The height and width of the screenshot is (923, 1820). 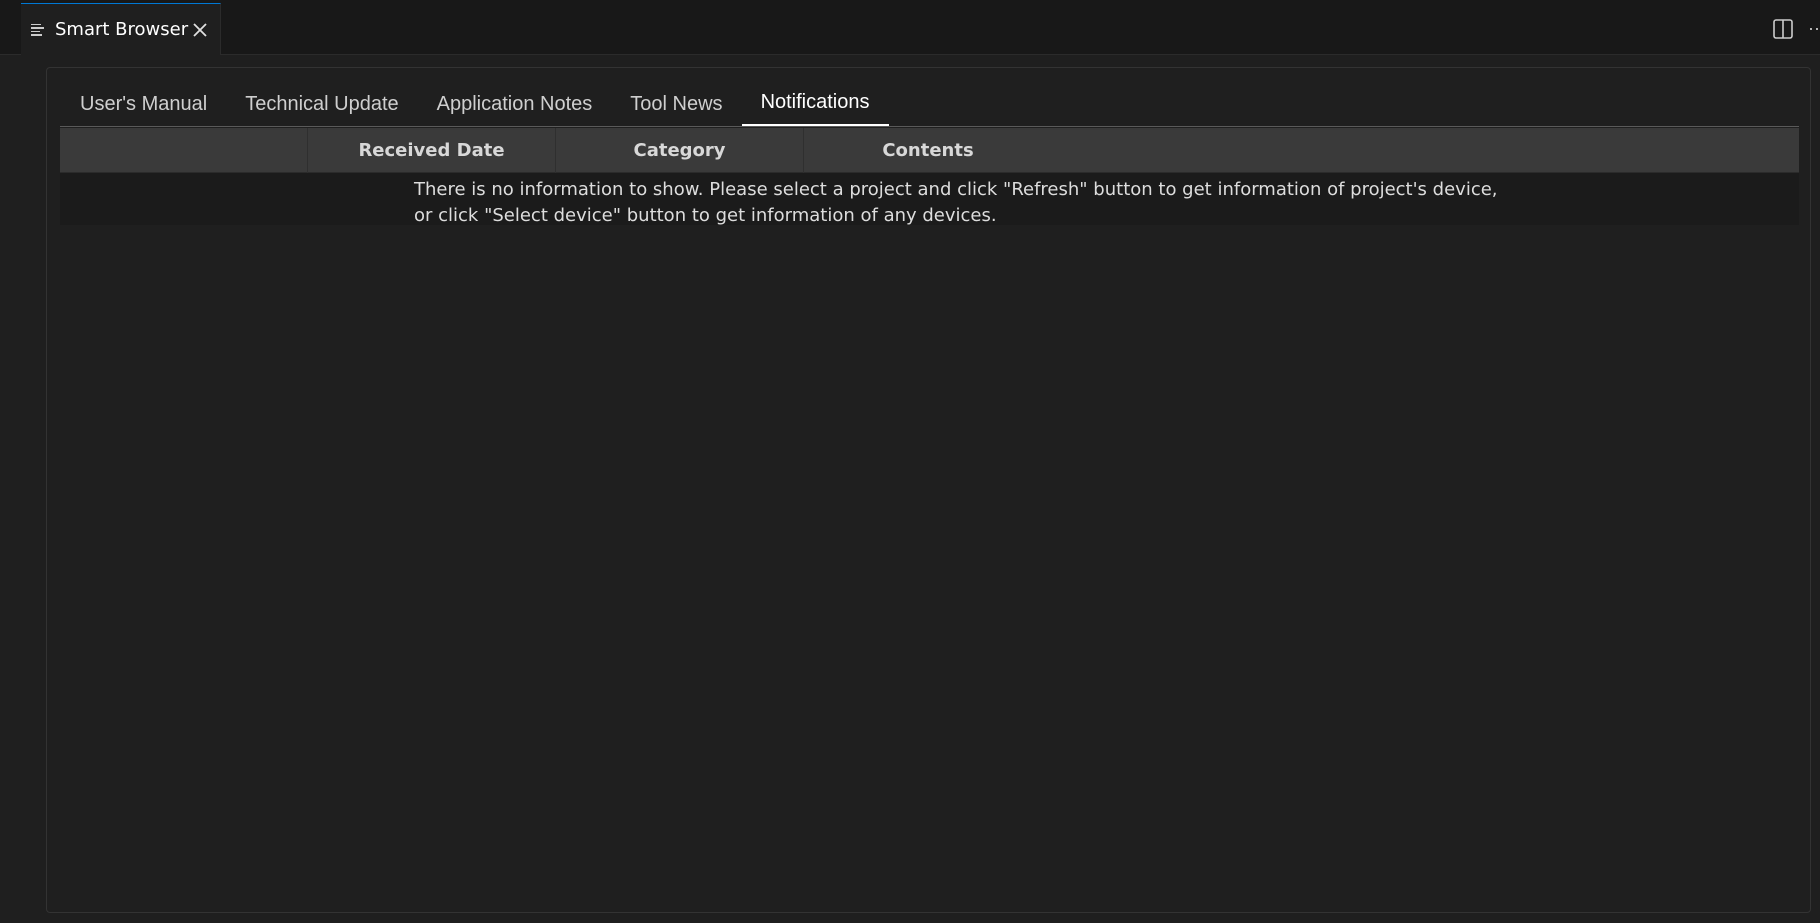 What do you see at coordinates (321, 104) in the screenshot?
I see `tab-technical-update: Technical Update` at bounding box center [321, 104].